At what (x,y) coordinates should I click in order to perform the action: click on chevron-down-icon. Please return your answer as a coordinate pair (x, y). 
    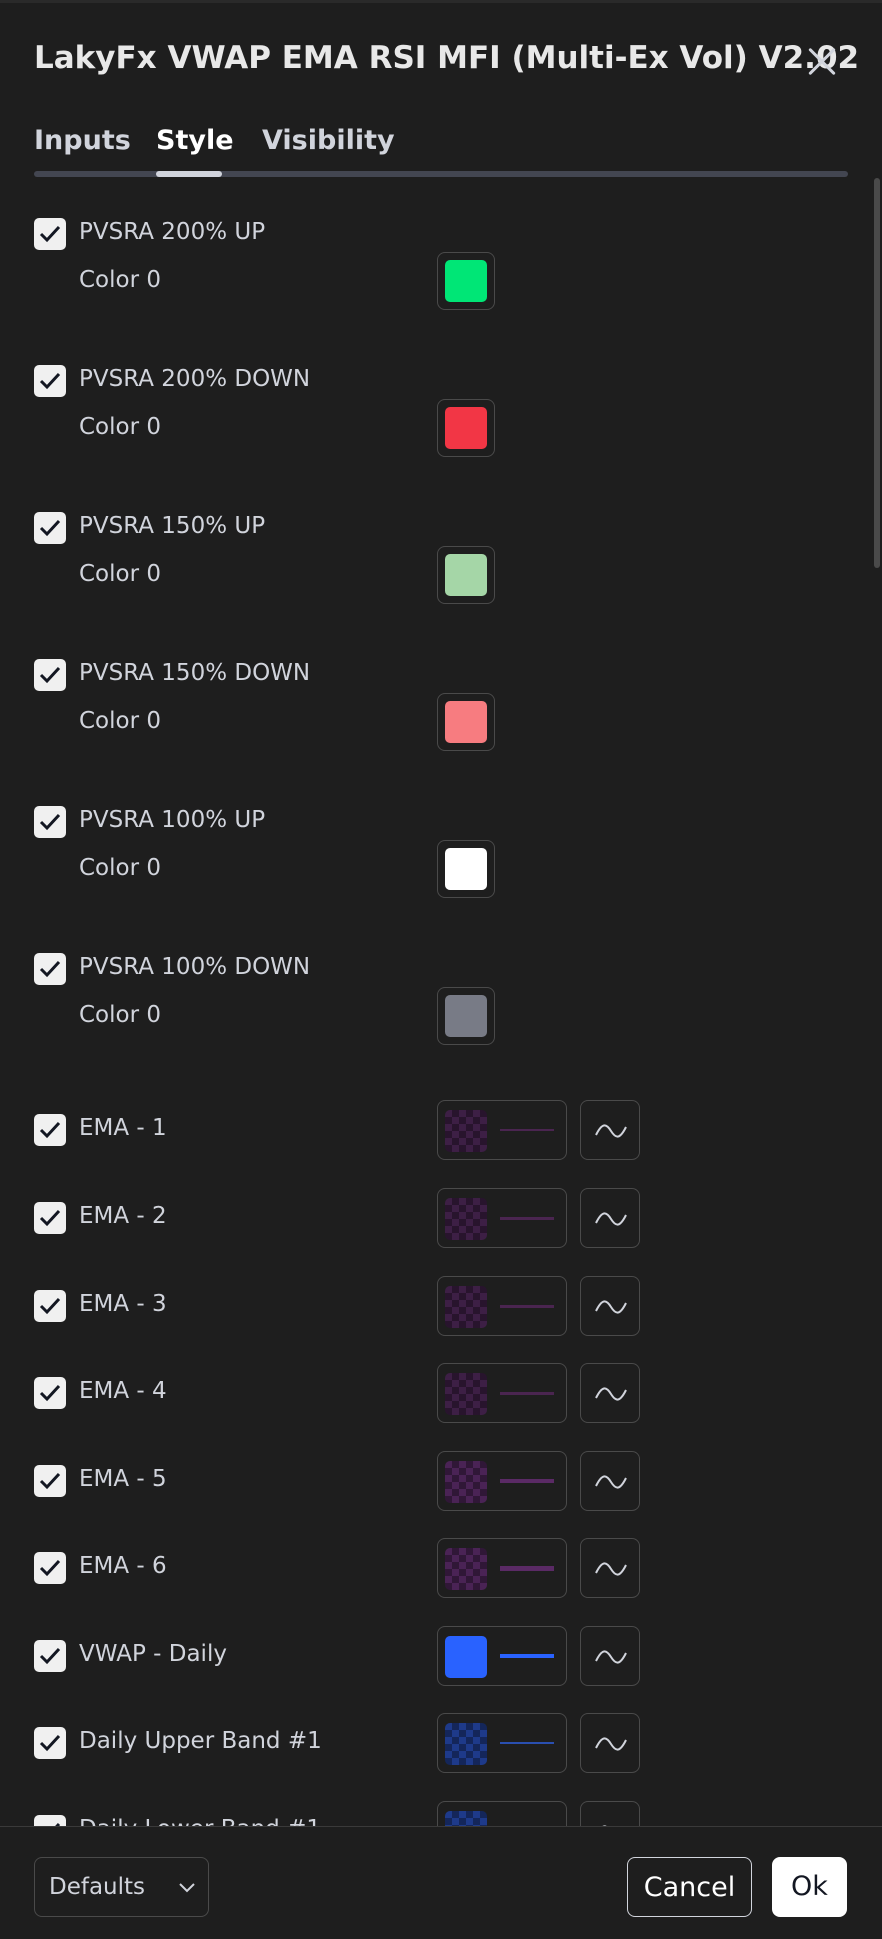
    Looking at the image, I should click on (187, 1888).